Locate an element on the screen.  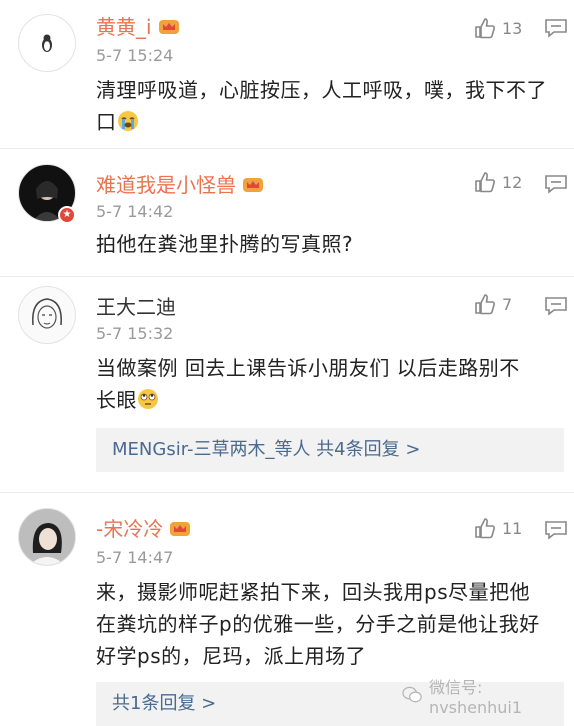
comment-text: 当做案例 回去上课告诉小朋友们 以后走路别不 长眼 is located at coordinates (326, 384).